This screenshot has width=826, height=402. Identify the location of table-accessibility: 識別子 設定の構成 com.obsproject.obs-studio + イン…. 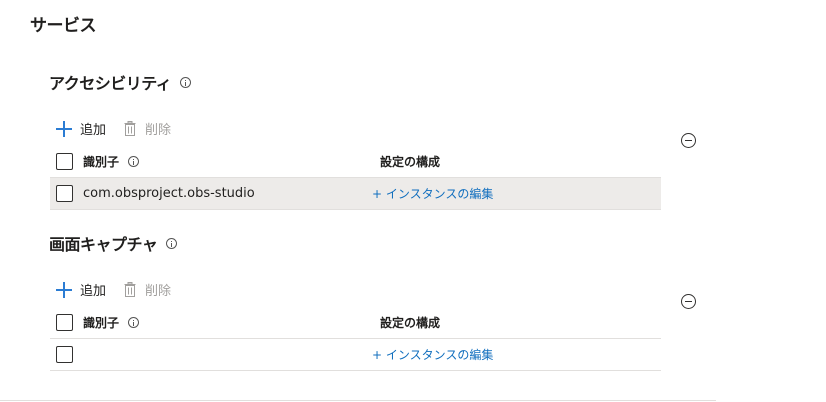
(355, 178).